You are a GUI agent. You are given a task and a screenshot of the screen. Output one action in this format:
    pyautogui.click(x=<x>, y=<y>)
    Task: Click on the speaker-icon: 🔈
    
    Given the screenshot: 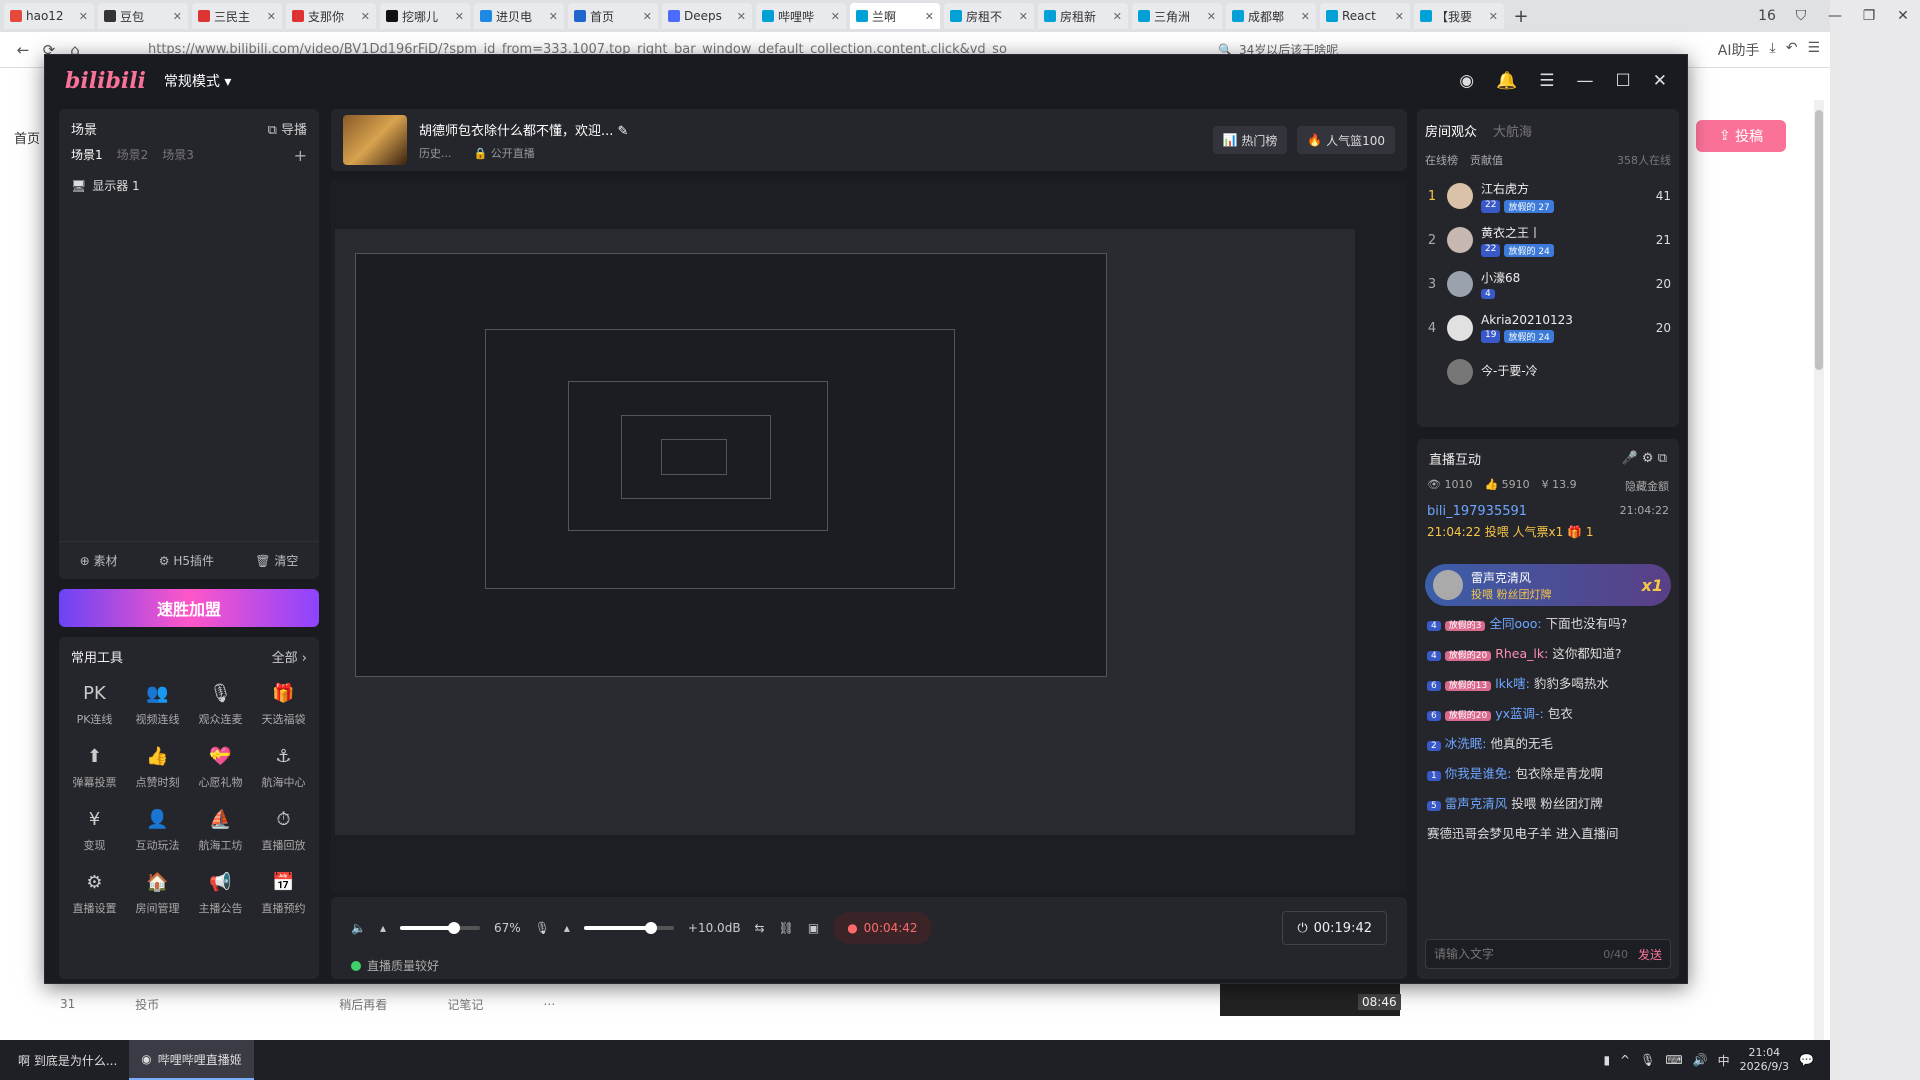 What is the action you would take?
    pyautogui.click(x=358, y=928)
    